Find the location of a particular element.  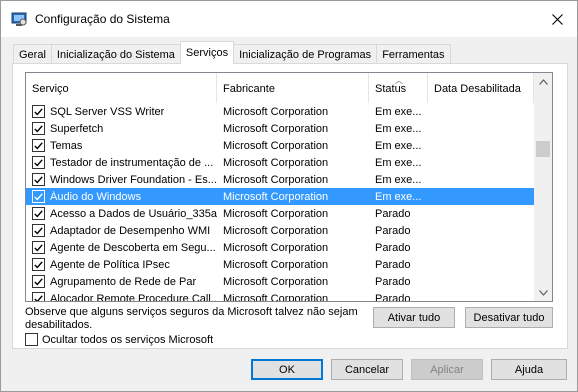

hide-microsoft-services: Ocultar todos os serviços Microsoft is located at coordinates (119, 339).